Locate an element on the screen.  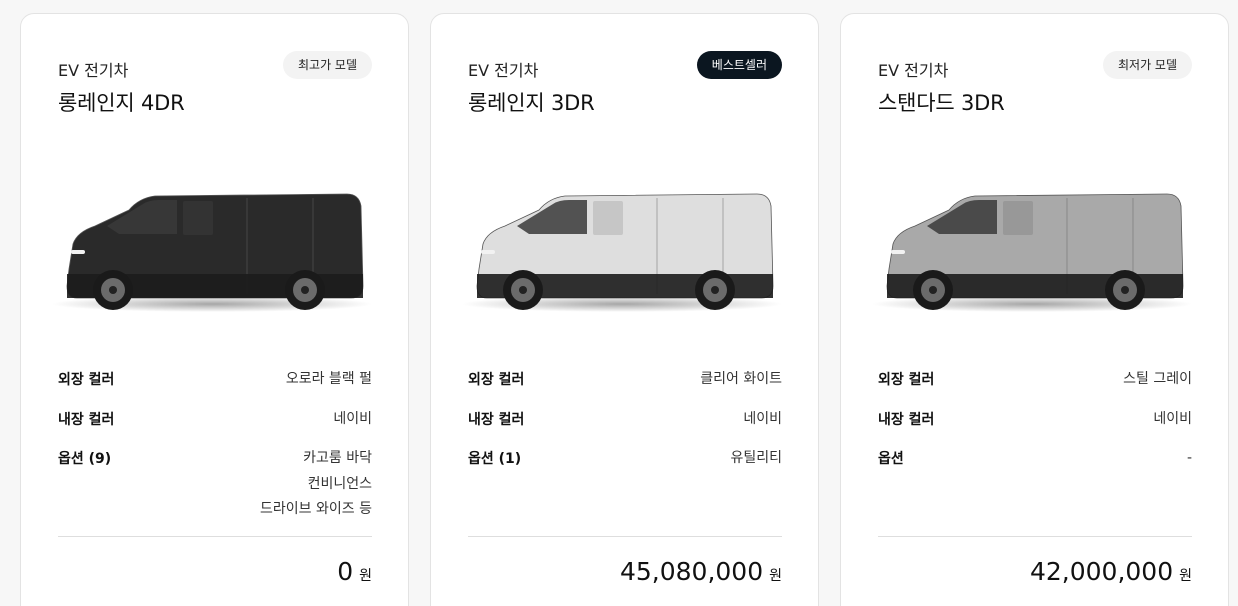
trim-name: 스탠다드 3DR is located at coordinates (941, 103).